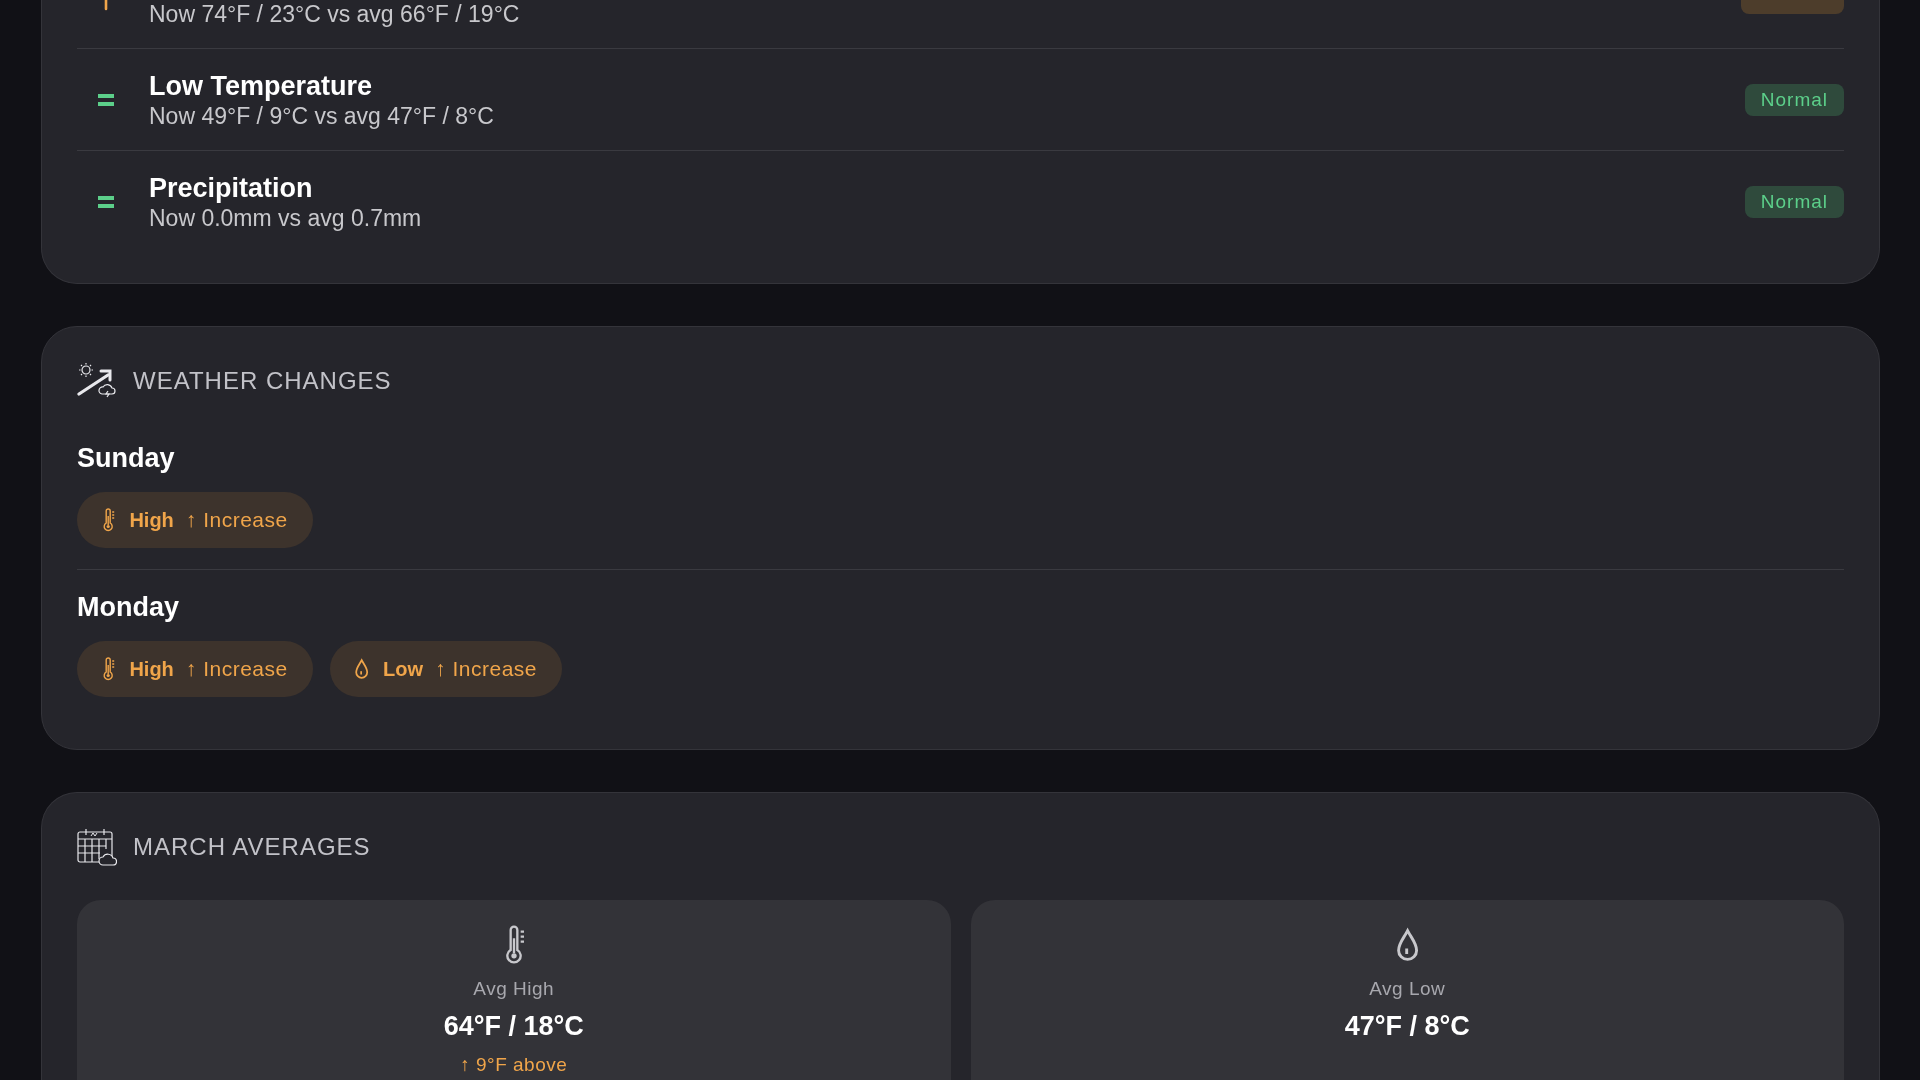  I want to click on metric-title: Low Temperature, so click(261, 85).